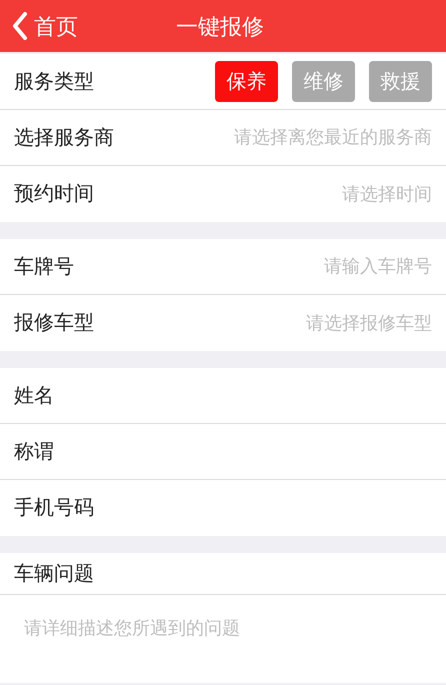 This screenshot has height=685, width=446. What do you see at coordinates (263, 194) in the screenshot?
I see `input-field: 请选择时间` at bounding box center [263, 194].